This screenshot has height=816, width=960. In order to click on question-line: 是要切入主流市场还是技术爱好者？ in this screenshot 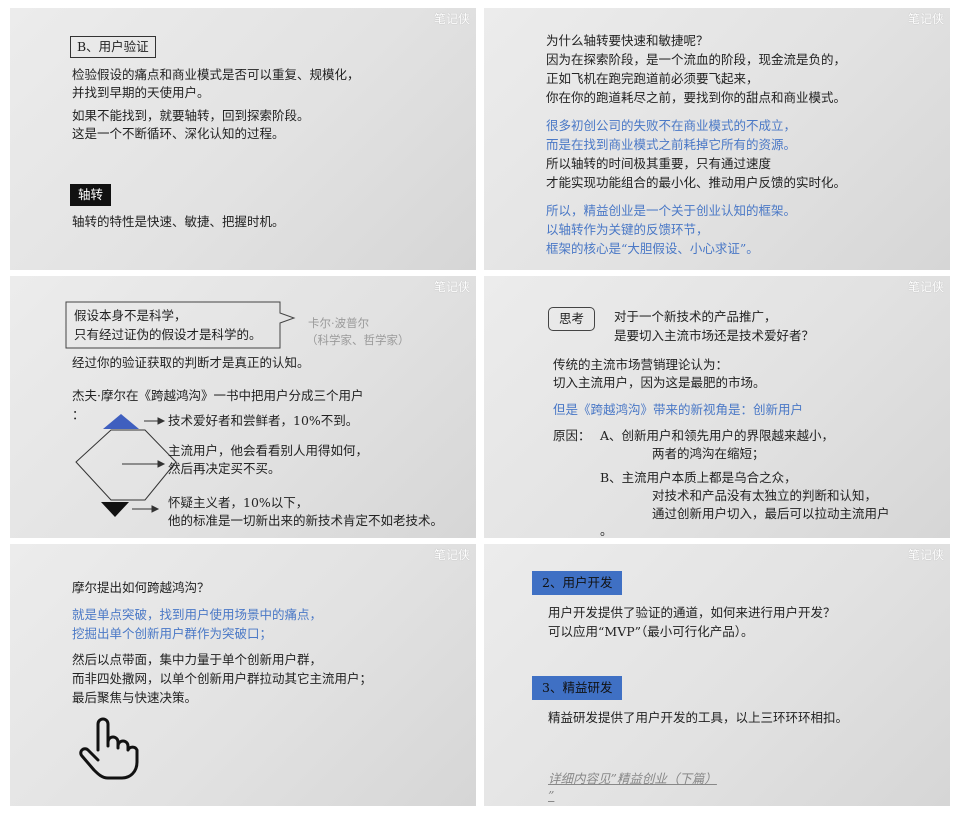, I will do `click(714, 335)`.